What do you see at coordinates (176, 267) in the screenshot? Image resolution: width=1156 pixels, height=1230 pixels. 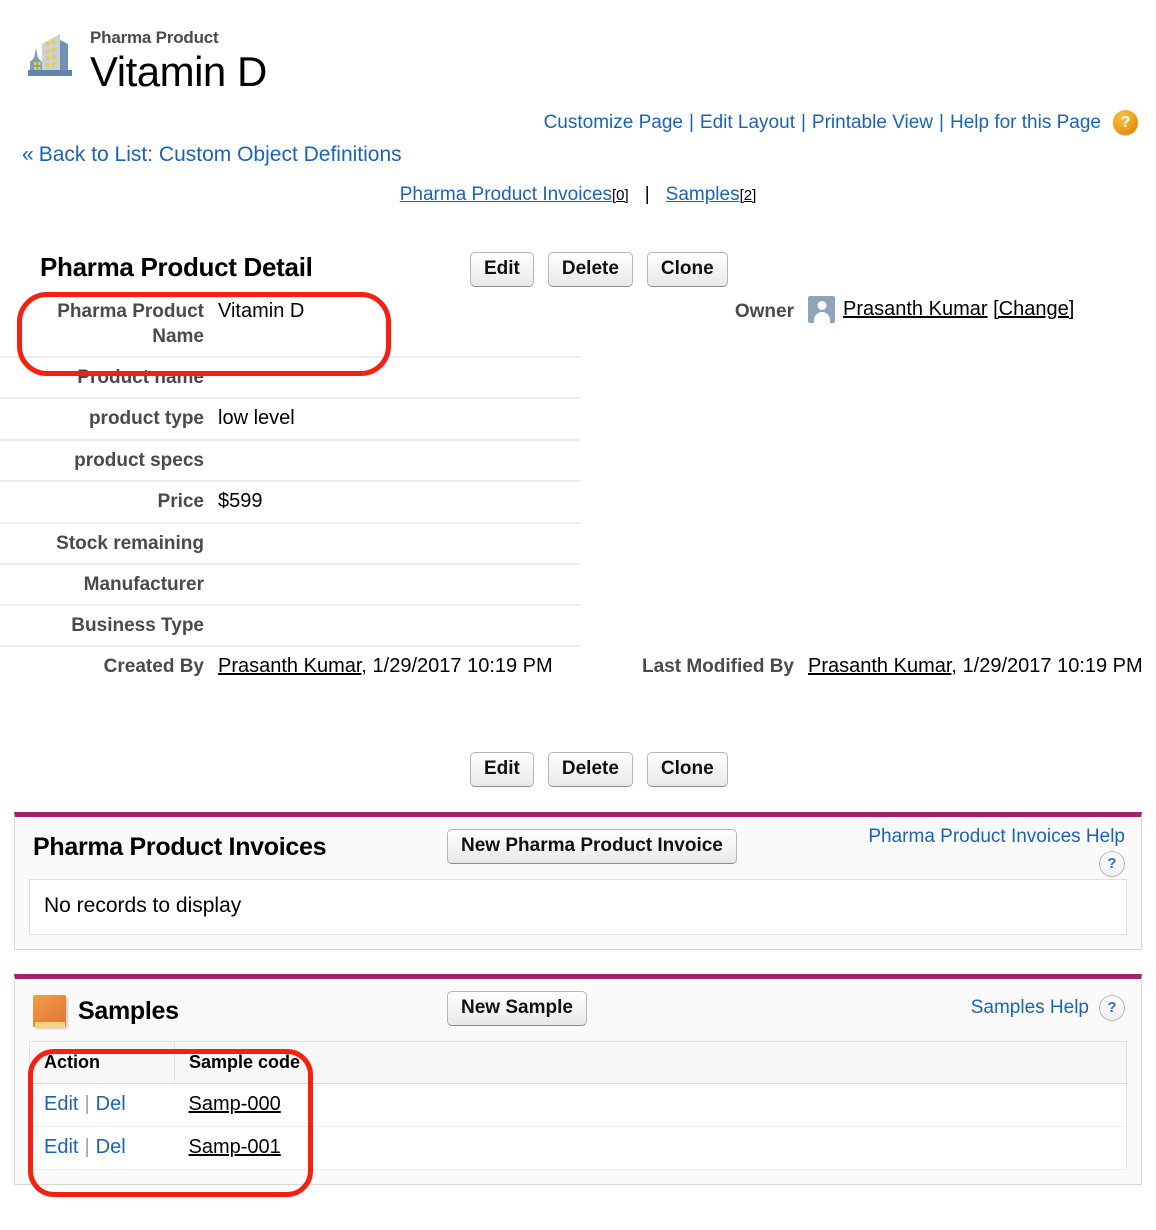 I see `detail-section-title: Pharma Product Detail` at bounding box center [176, 267].